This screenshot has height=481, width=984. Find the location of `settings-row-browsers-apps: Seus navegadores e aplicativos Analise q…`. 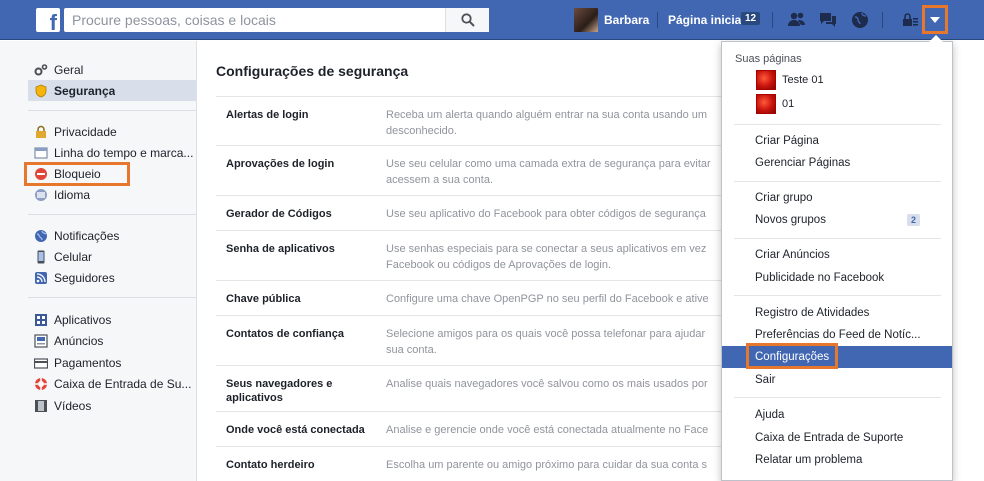

settings-row-browsers-apps: Seus navegadores e aplicativos Analise q… is located at coordinates (471, 388).